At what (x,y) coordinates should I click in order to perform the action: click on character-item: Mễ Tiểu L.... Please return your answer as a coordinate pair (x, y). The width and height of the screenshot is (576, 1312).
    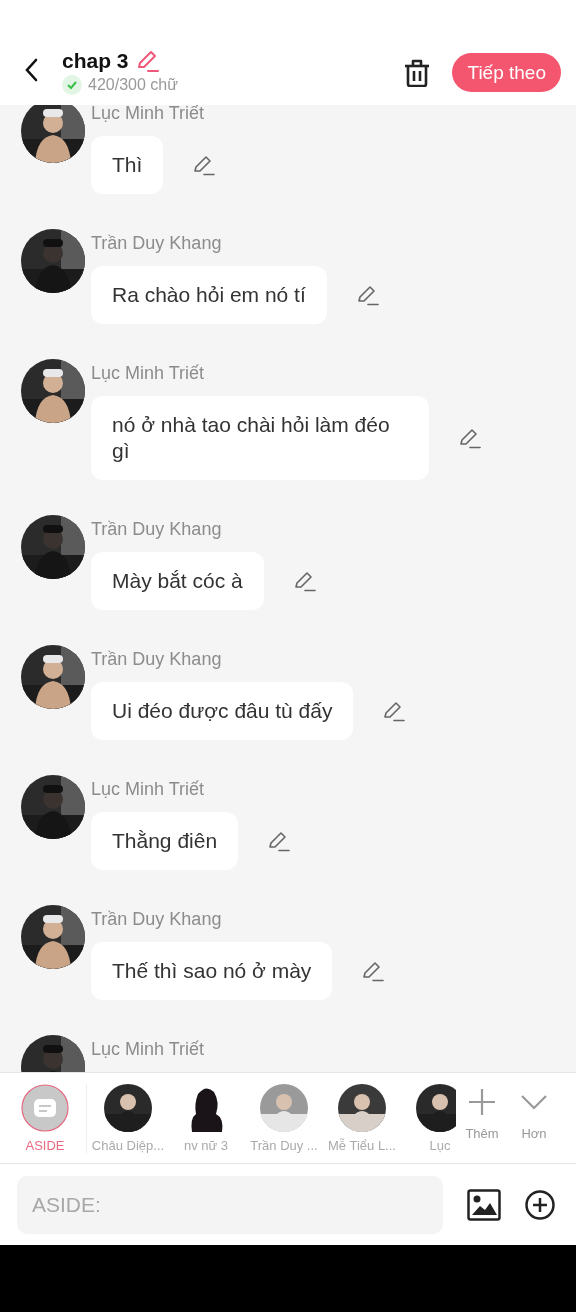
    Looking at the image, I should click on (362, 1118).